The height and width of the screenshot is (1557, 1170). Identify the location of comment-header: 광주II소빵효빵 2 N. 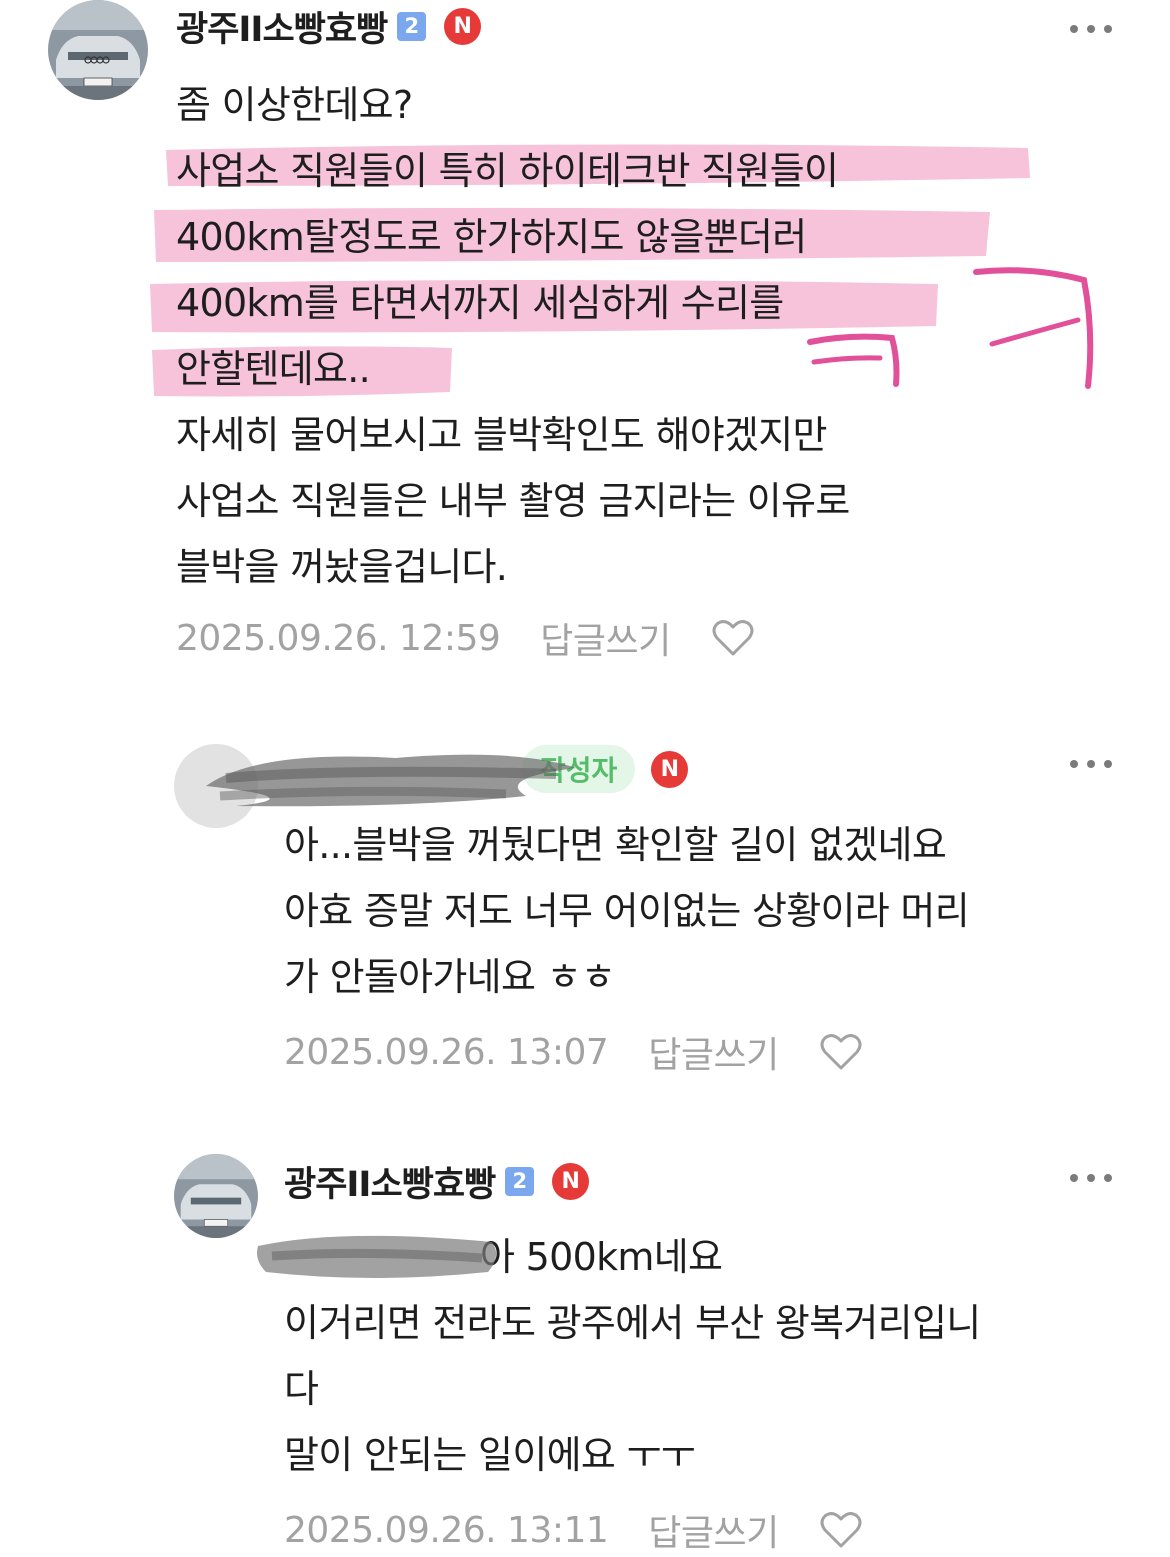
(437, 1181).